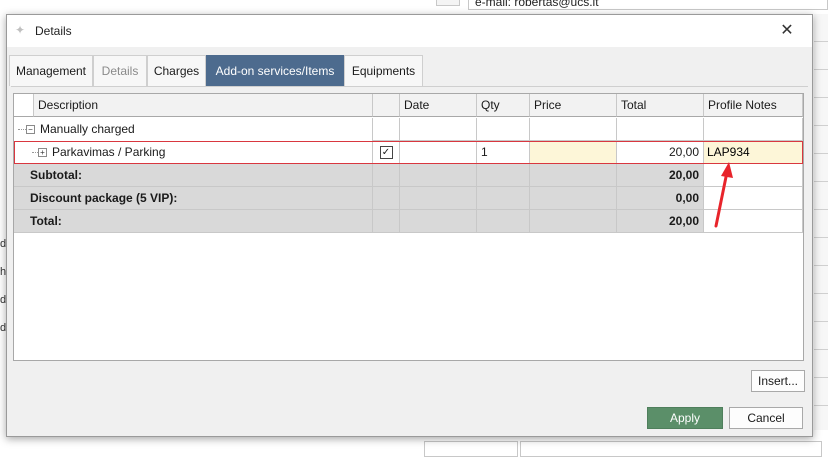 The width and height of the screenshot is (828, 457). What do you see at coordinates (87, 129) in the screenshot?
I see `group-label: Manually charged` at bounding box center [87, 129].